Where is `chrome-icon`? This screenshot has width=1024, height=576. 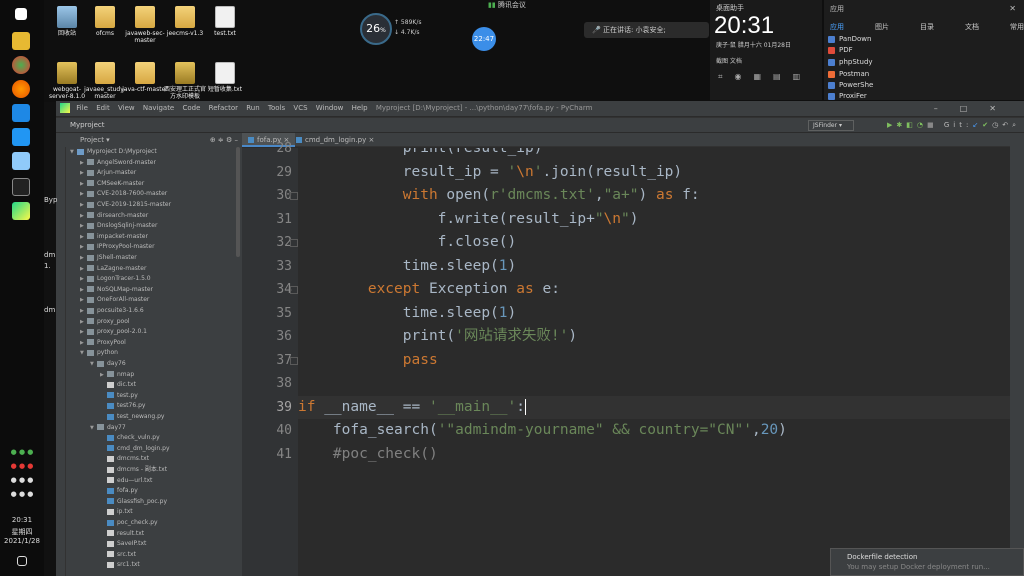 chrome-icon is located at coordinates (21, 65).